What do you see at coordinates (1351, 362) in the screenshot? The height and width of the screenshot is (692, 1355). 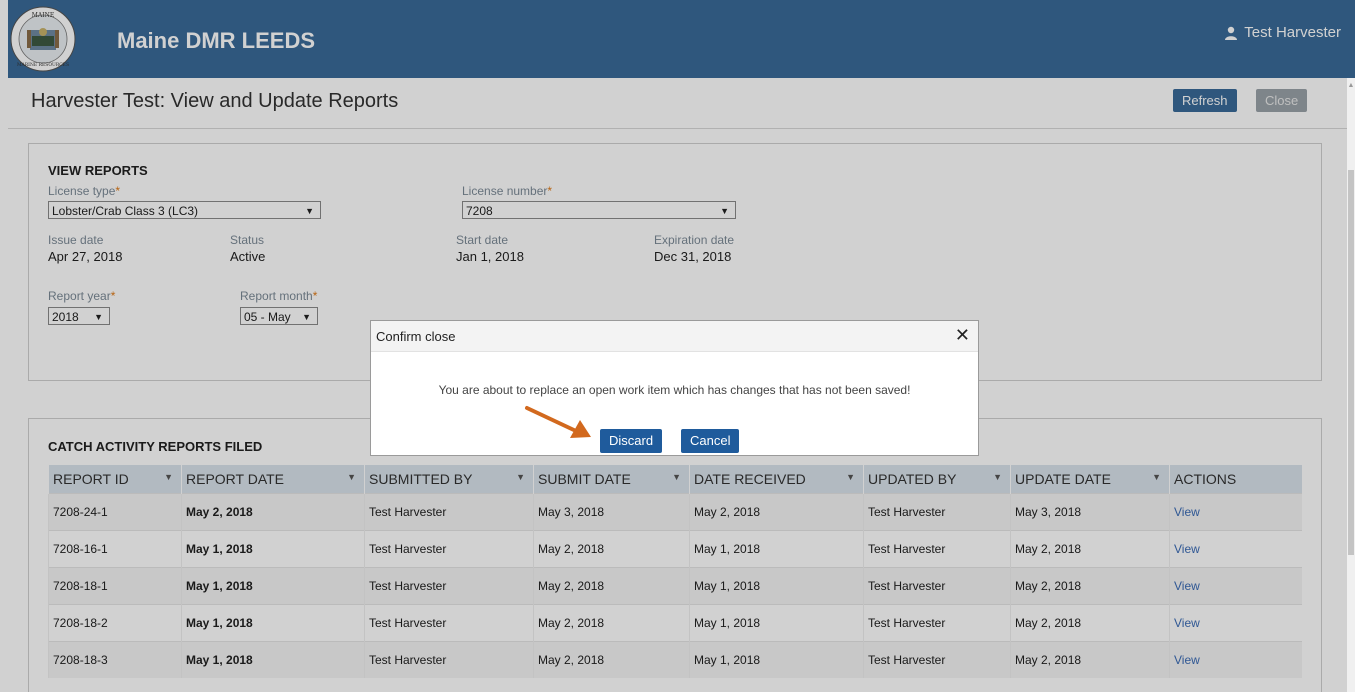 I see `scroll-thumb` at bounding box center [1351, 362].